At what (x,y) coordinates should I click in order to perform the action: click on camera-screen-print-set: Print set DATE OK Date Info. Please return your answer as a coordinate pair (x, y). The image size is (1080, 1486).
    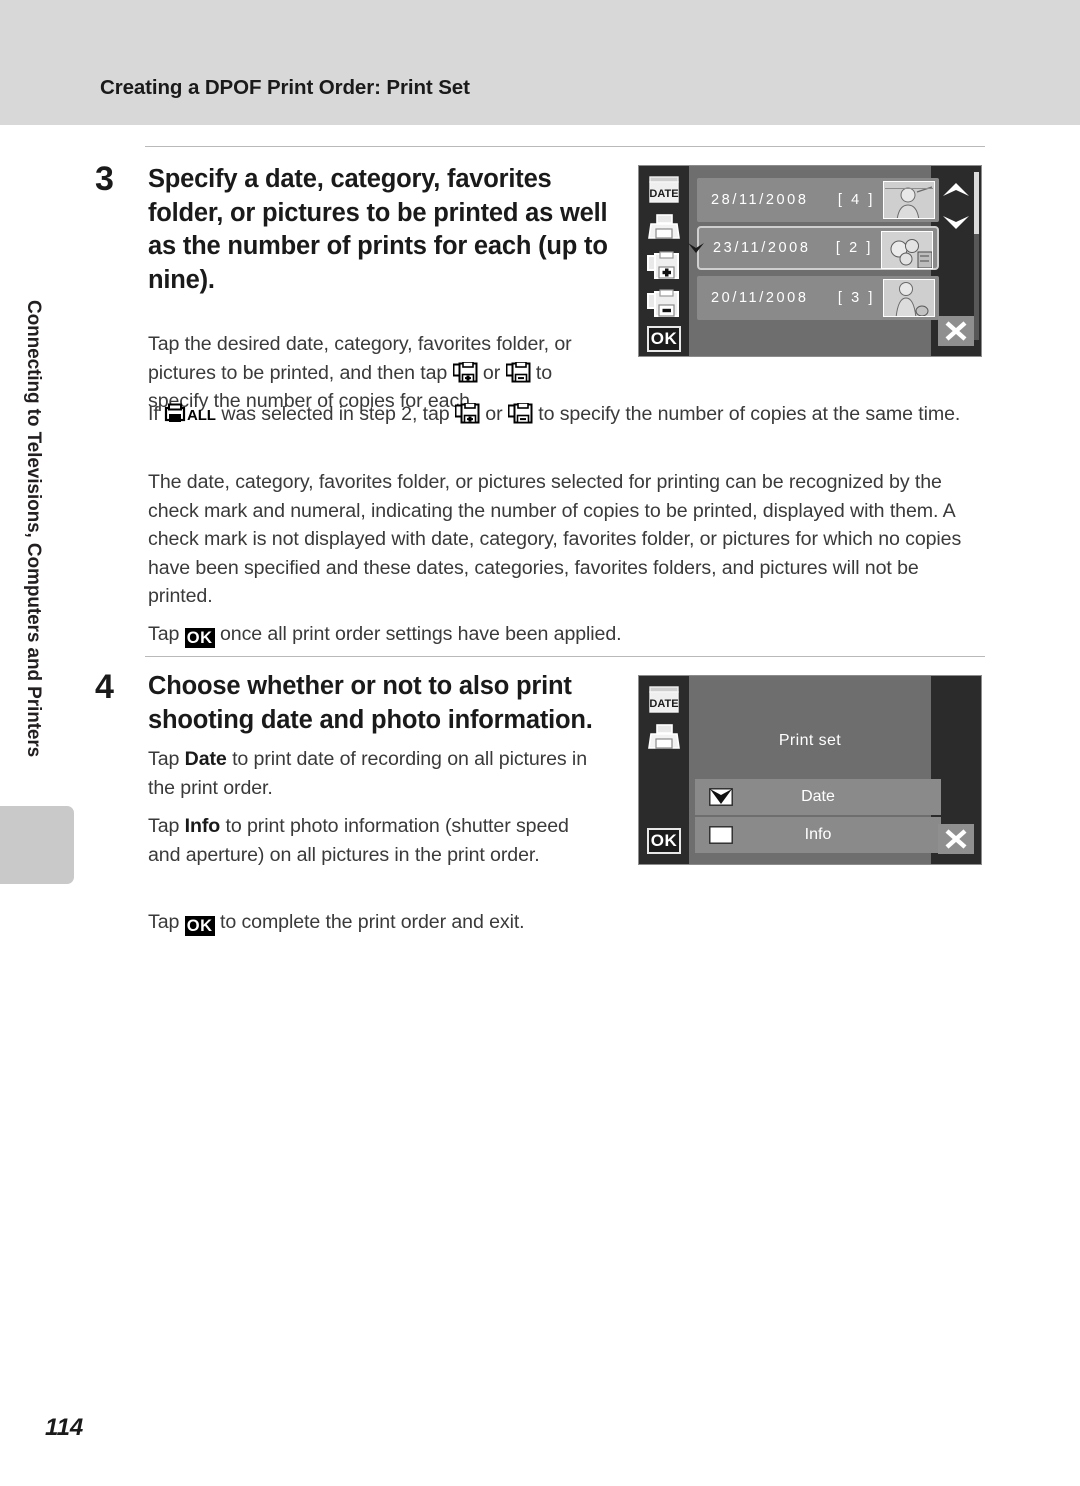
    Looking at the image, I should click on (810, 770).